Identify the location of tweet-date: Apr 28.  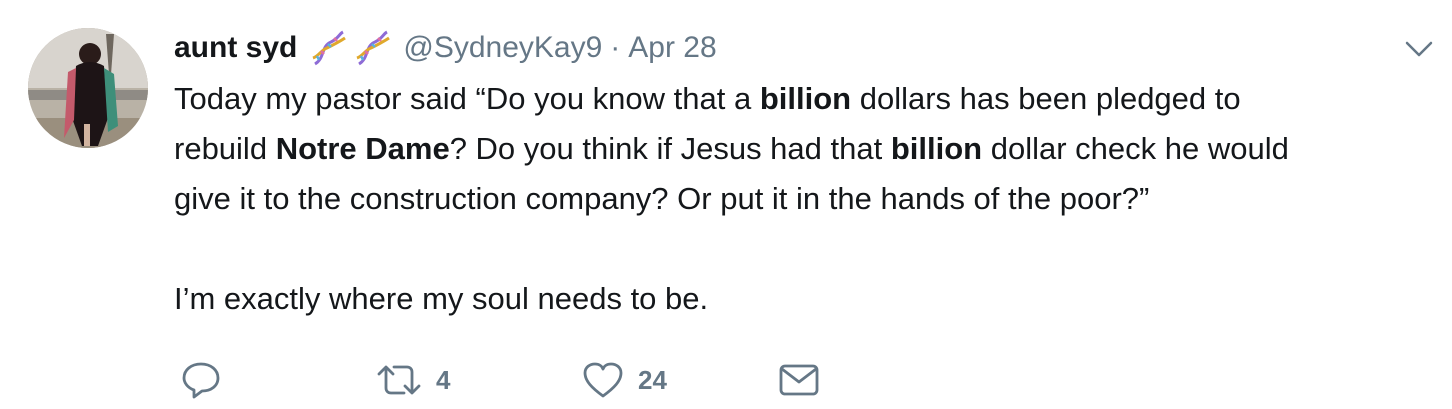
(672, 48).